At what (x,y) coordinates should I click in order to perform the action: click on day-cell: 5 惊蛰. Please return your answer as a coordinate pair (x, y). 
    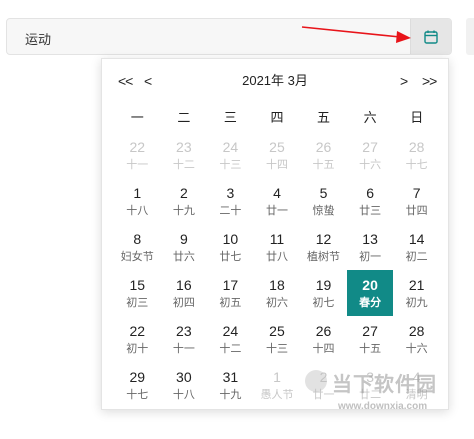
    Looking at the image, I should click on (323, 201).